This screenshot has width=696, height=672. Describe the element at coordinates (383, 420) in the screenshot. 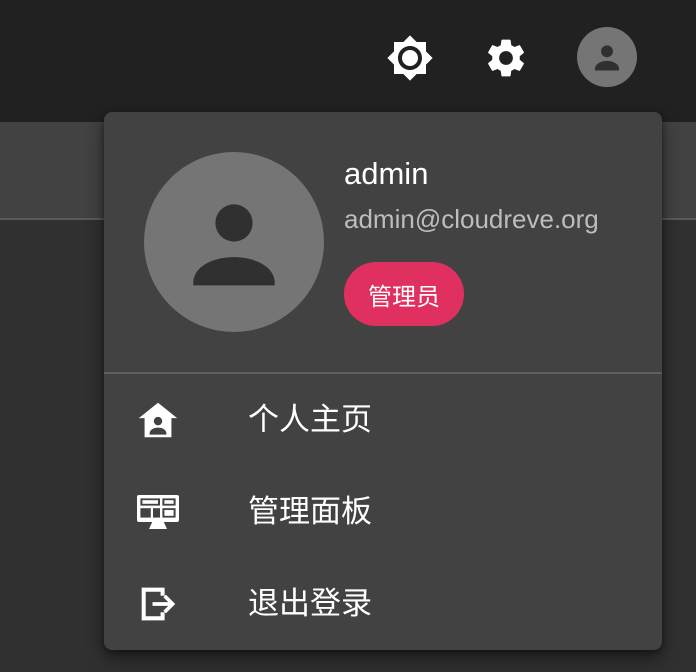

I see `menu-item-profile: 个人主页` at that location.